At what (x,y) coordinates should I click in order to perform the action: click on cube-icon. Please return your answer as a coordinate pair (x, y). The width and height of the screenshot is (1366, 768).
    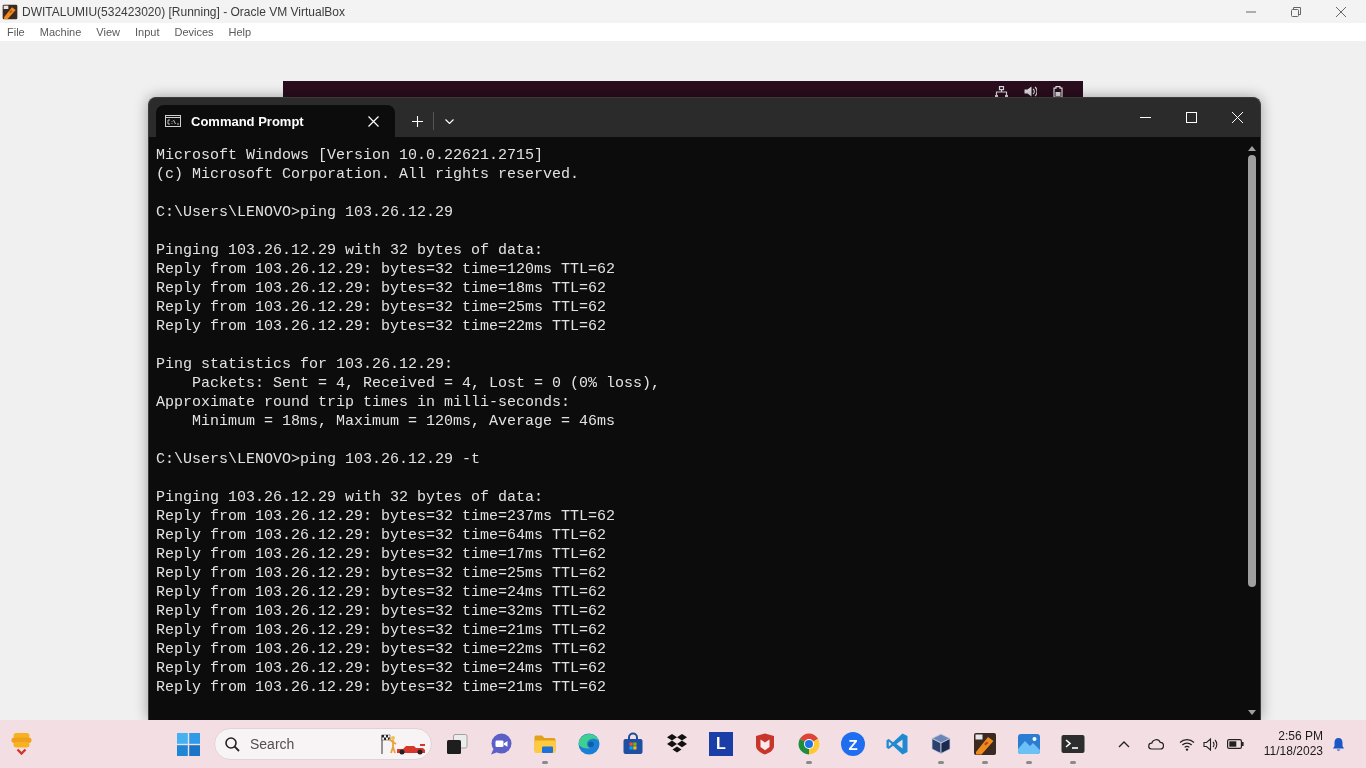
    Looking at the image, I should click on (941, 744).